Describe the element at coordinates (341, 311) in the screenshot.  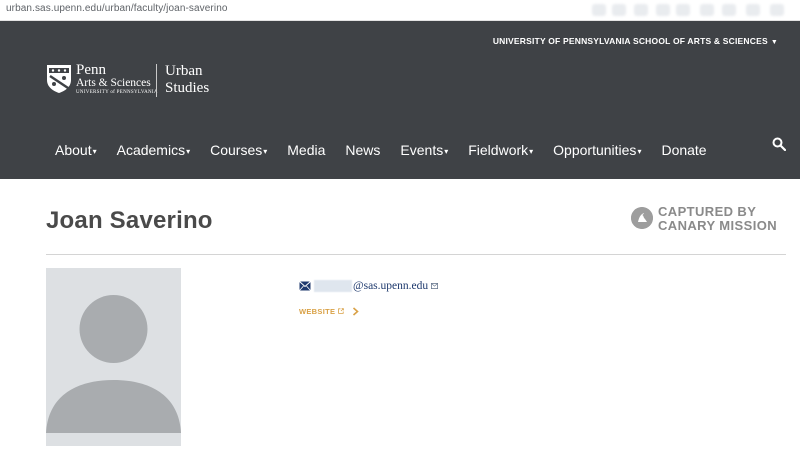
I see `external-link-icon` at that location.